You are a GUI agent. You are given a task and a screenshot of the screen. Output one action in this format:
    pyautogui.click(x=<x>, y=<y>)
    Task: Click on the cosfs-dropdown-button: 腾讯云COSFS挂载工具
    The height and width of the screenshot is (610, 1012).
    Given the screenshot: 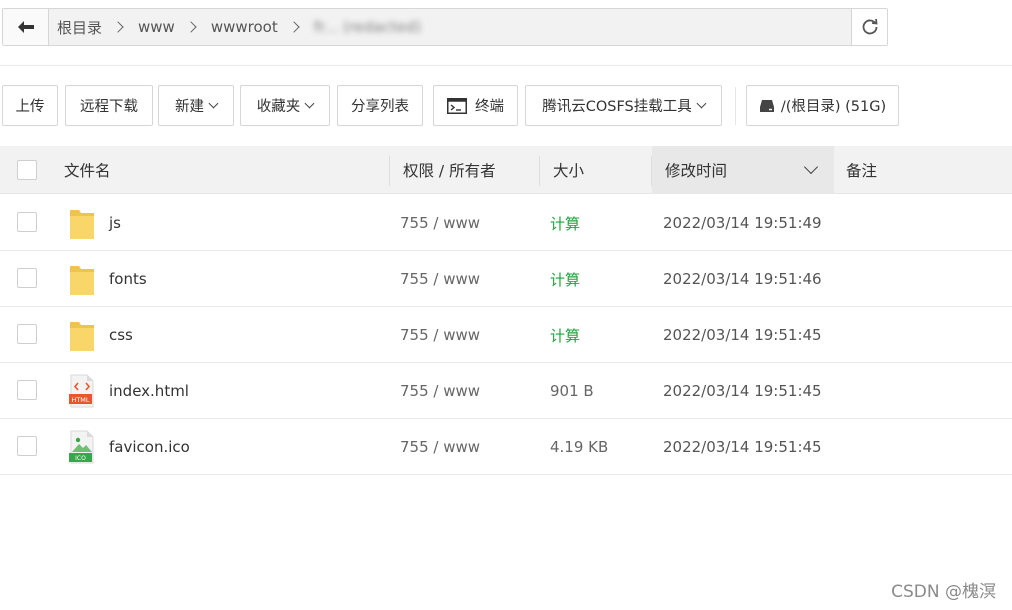 What is the action you would take?
    pyautogui.click(x=623, y=105)
    